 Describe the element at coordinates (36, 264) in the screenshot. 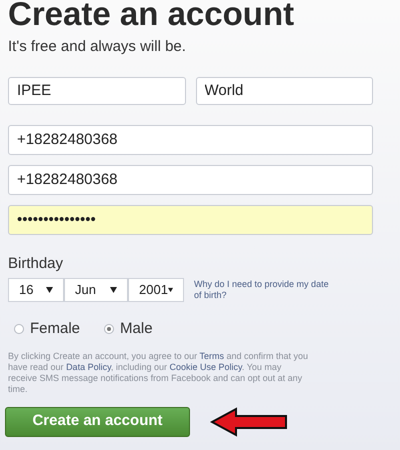

I see `birthday-label: Birthday` at that location.